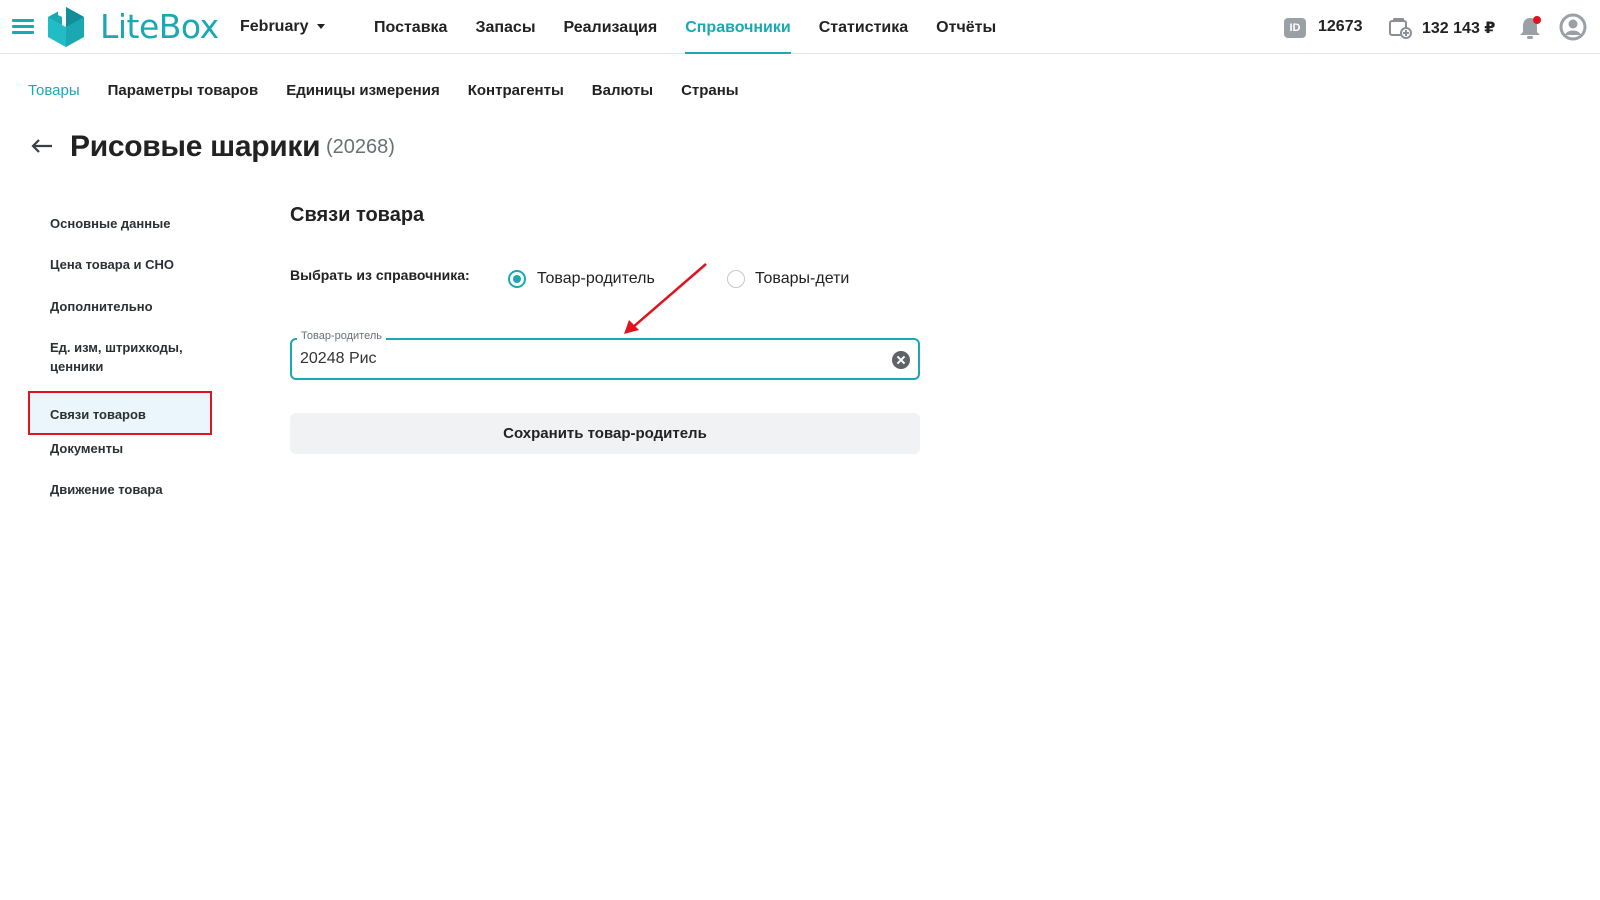 Image resolution: width=1600 pixels, height=900 pixels. What do you see at coordinates (54, 90) in the screenshot?
I see `subnav-item-tovary: Товары` at bounding box center [54, 90].